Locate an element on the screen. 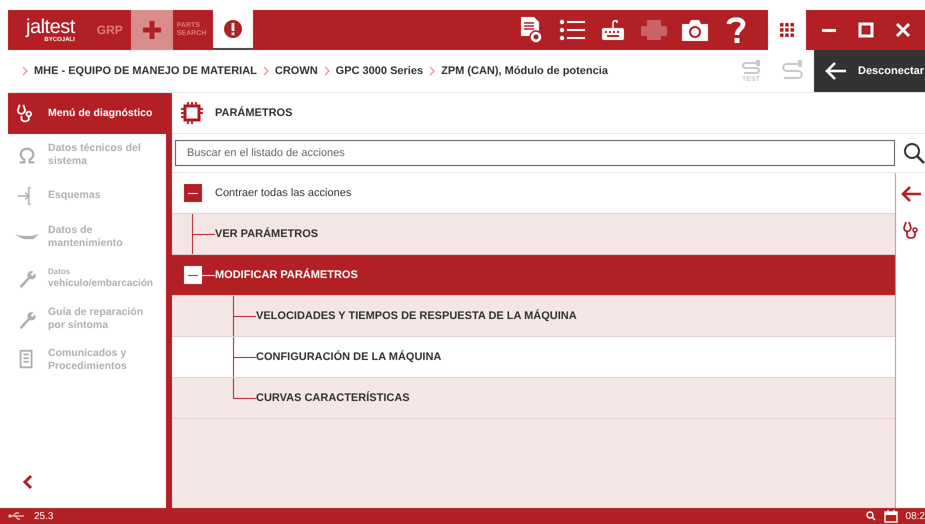 This screenshot has width=925, height=524. disconnect-button: Desconectar is located at coordinates (869, 71).